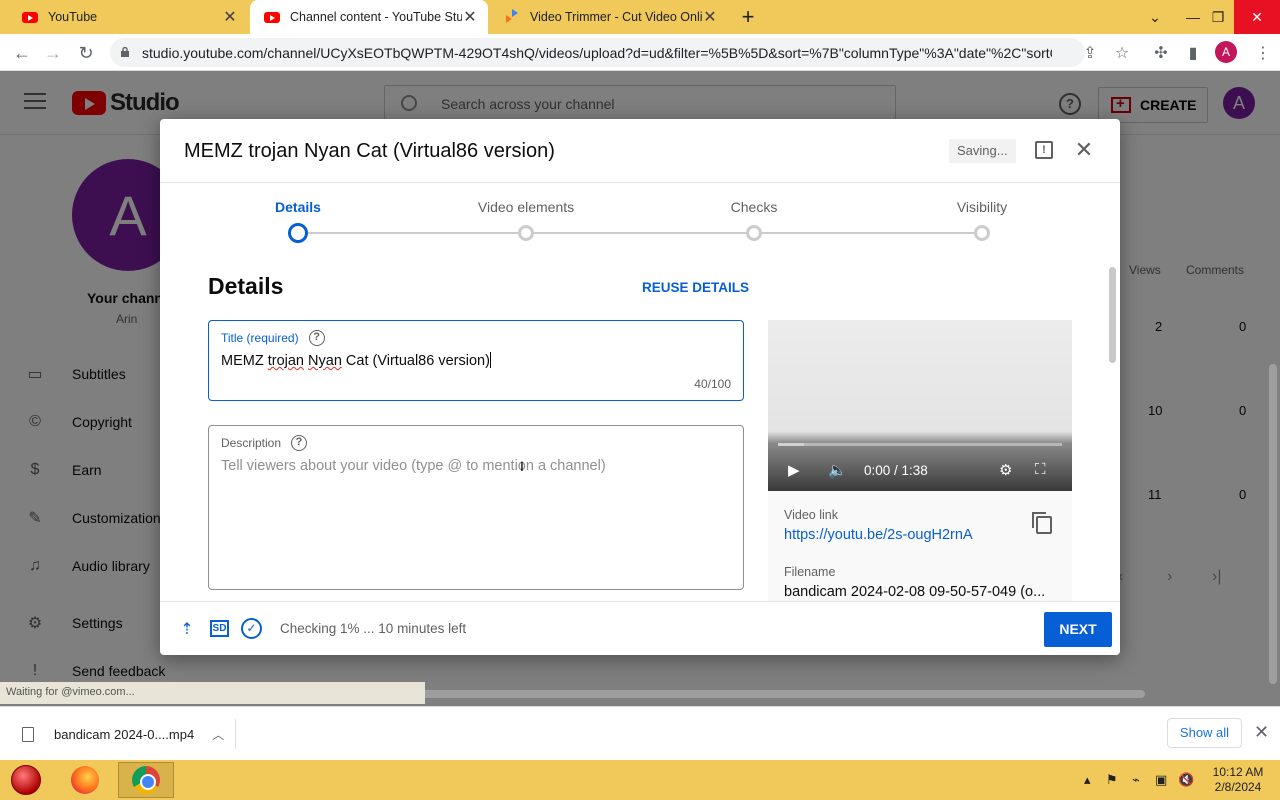  Describe the element at coordinates (982, 207) in the screenshot. I see `step-visibility: Visibility` at that location.